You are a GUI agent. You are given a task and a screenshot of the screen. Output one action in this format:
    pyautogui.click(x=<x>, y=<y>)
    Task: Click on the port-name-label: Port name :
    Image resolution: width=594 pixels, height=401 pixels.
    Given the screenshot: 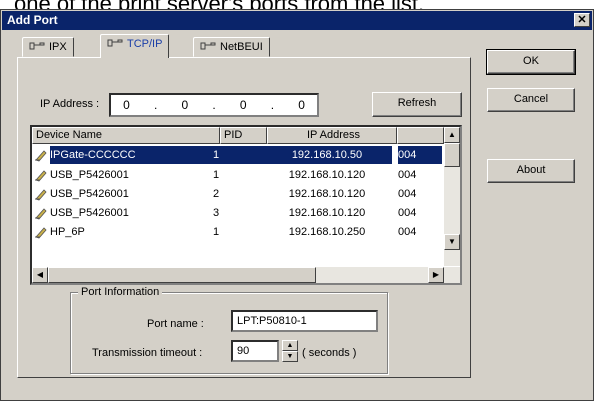 What is the action you would take?
    pyautogui.click(x=175, y=324)
    